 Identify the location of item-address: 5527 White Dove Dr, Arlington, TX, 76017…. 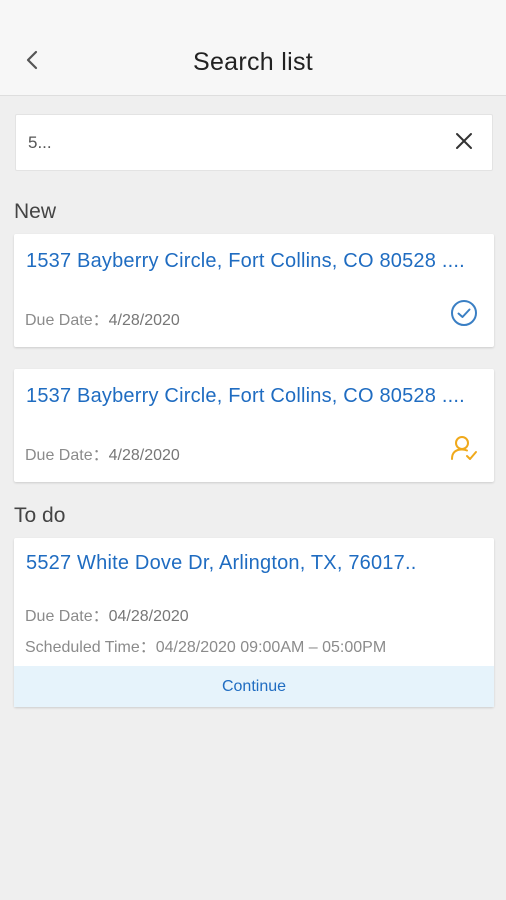
(221, 563).